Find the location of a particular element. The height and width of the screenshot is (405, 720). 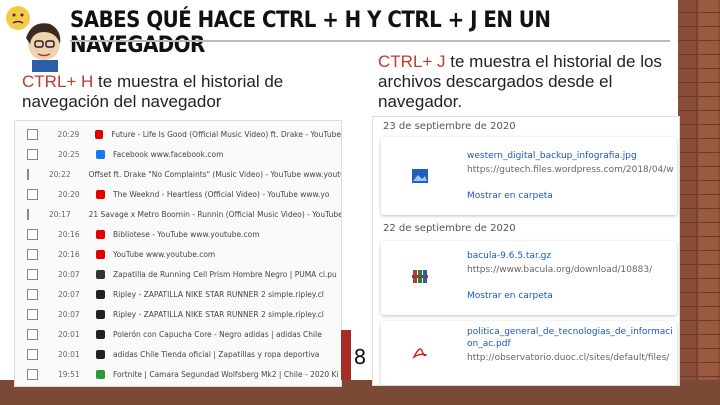

history-row-time: 19:51 is located at coordinates (69, 374).